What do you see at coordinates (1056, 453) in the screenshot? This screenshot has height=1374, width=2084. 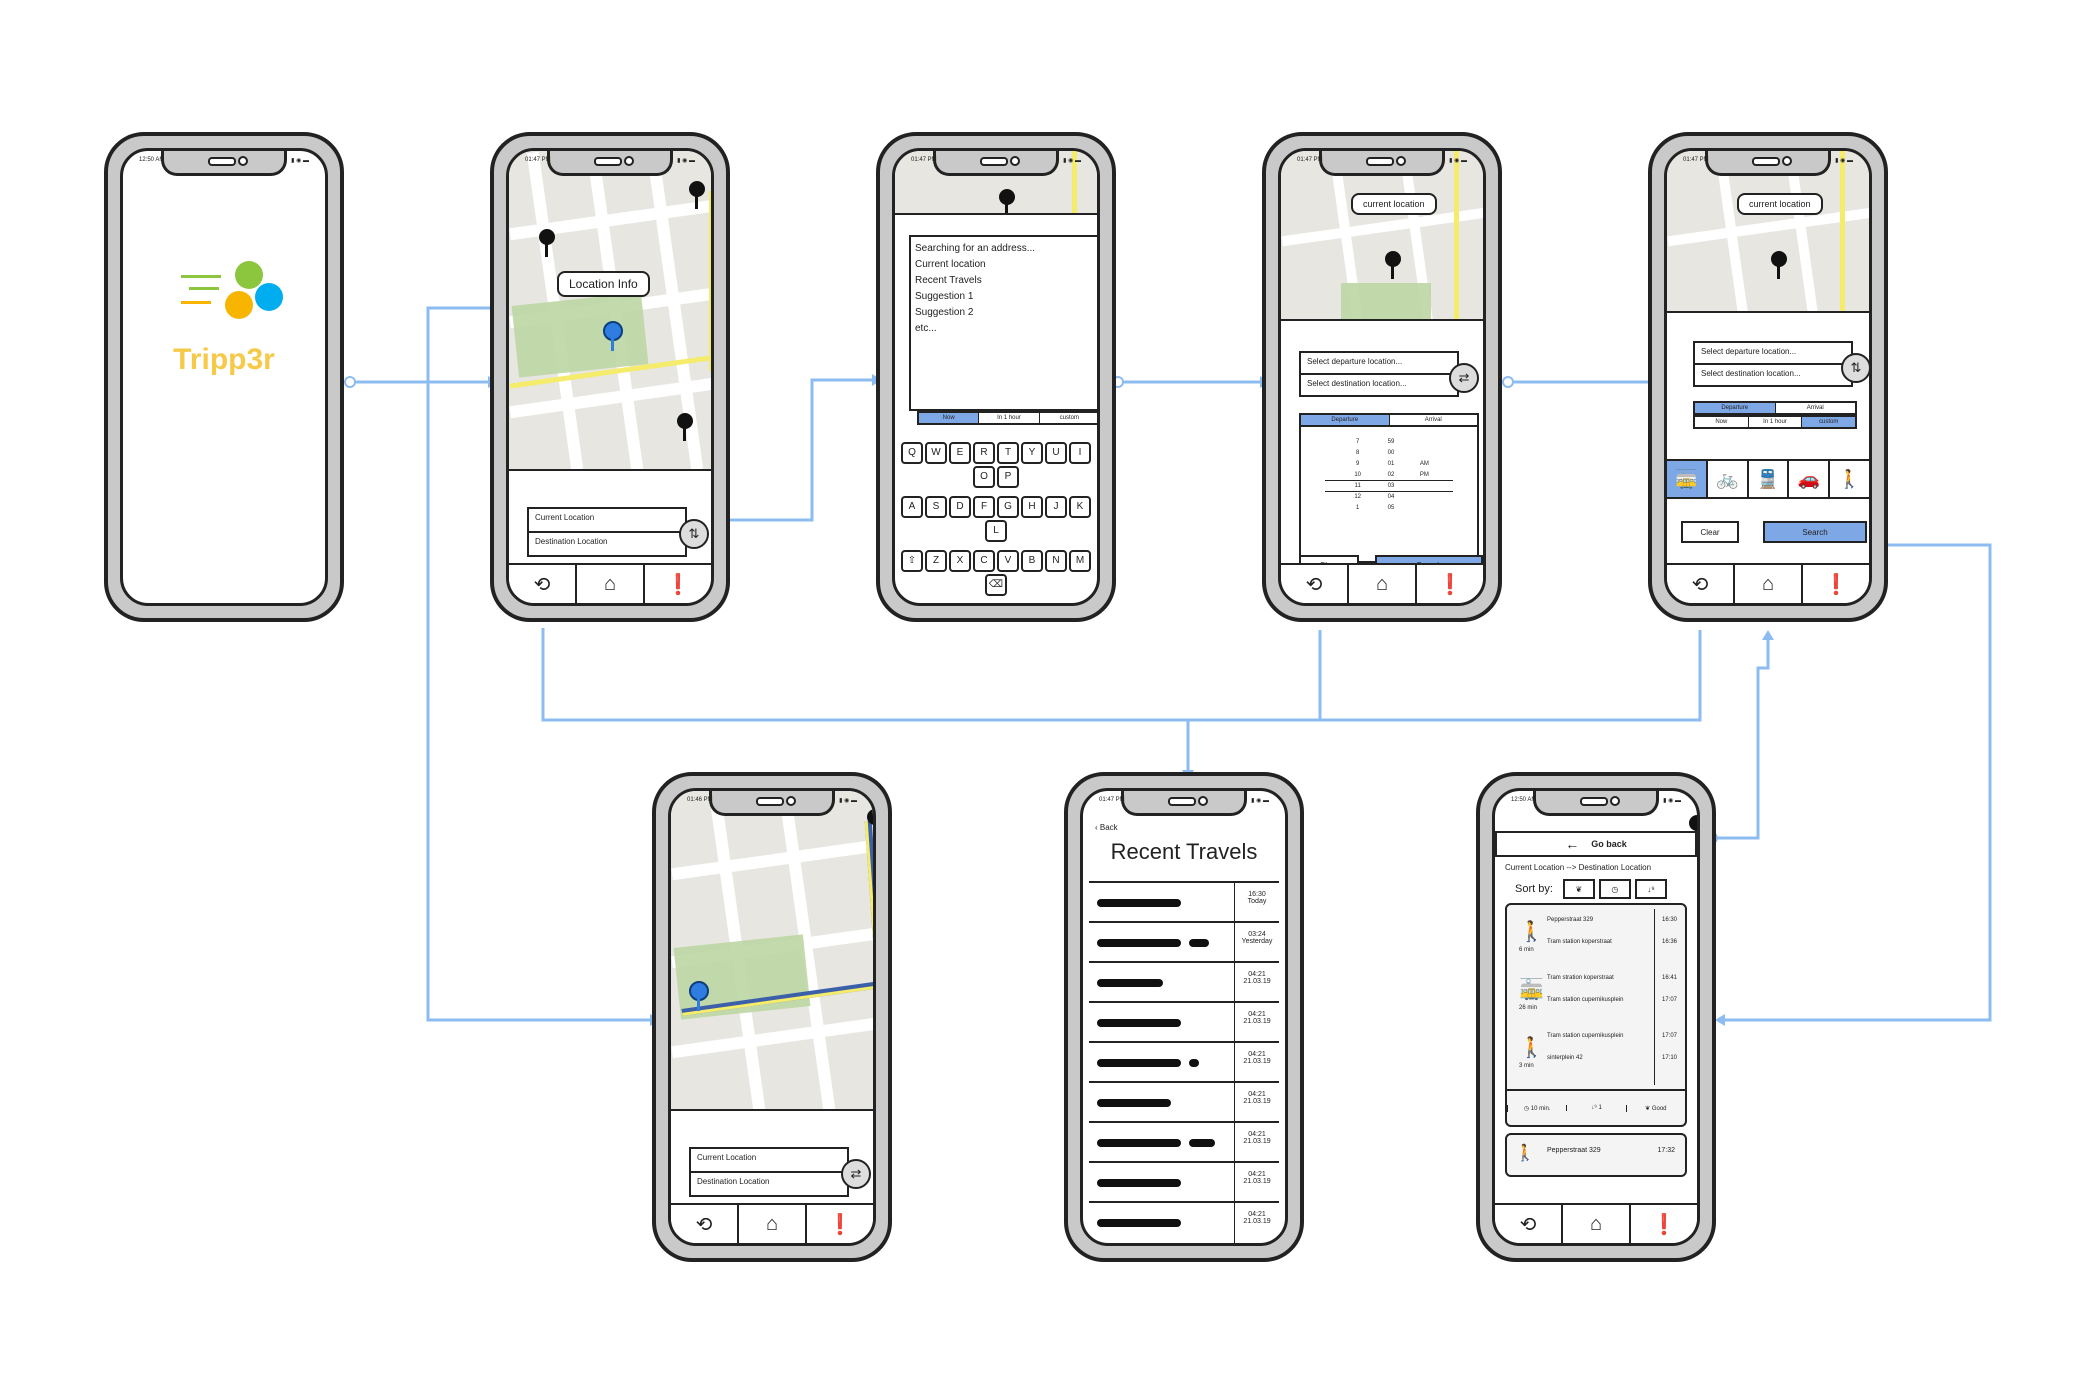 I see `key-u: U` at bounding box center [1056, 453].